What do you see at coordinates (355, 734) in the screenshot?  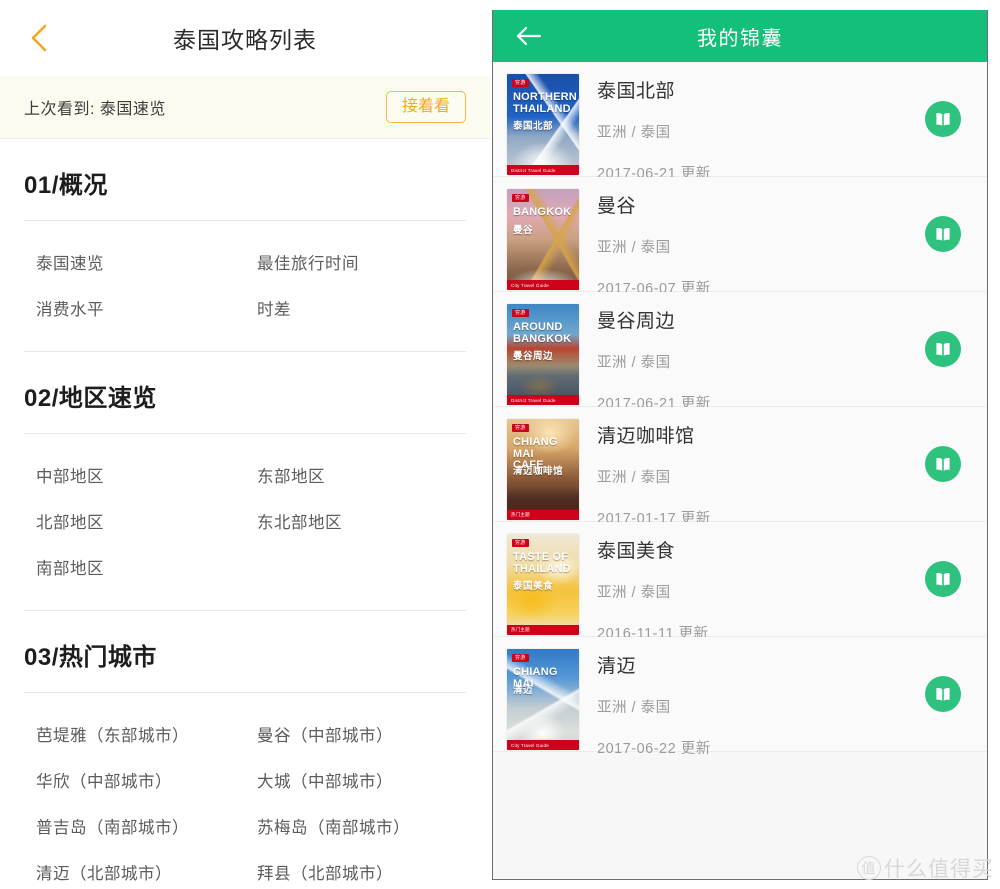 I see `guide-link: 曼谷（中部城市）` at bounding box center [355, 734].